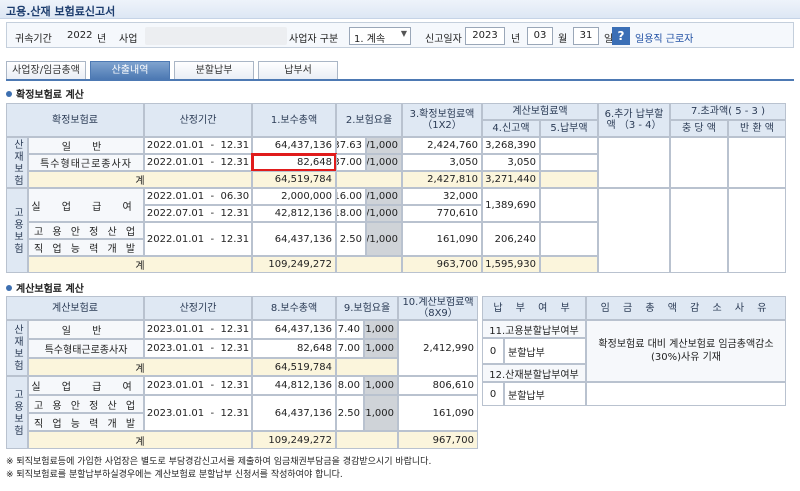 This screenshot has width=800, height=491. Describe the element at coordinates (86, 422) in the screenshot. I see `est-row-vocational-label: 직 업 능 력 개 발` at that location.